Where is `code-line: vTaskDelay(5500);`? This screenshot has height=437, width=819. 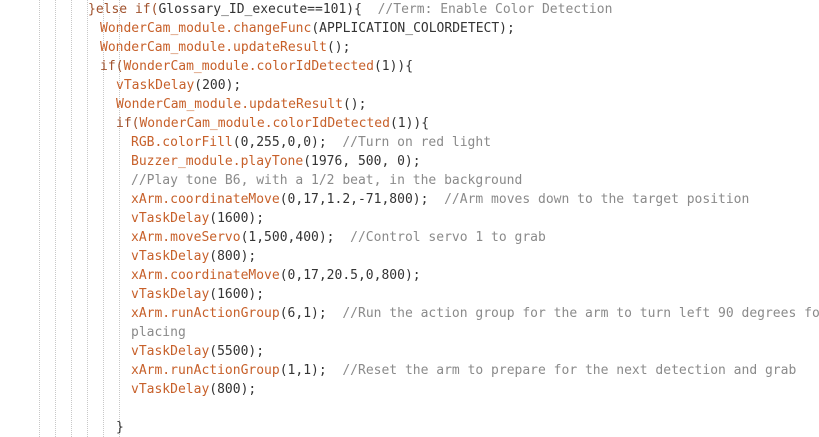
code-line: vTaskDelay(5500); is located at coordinates (197, 351).